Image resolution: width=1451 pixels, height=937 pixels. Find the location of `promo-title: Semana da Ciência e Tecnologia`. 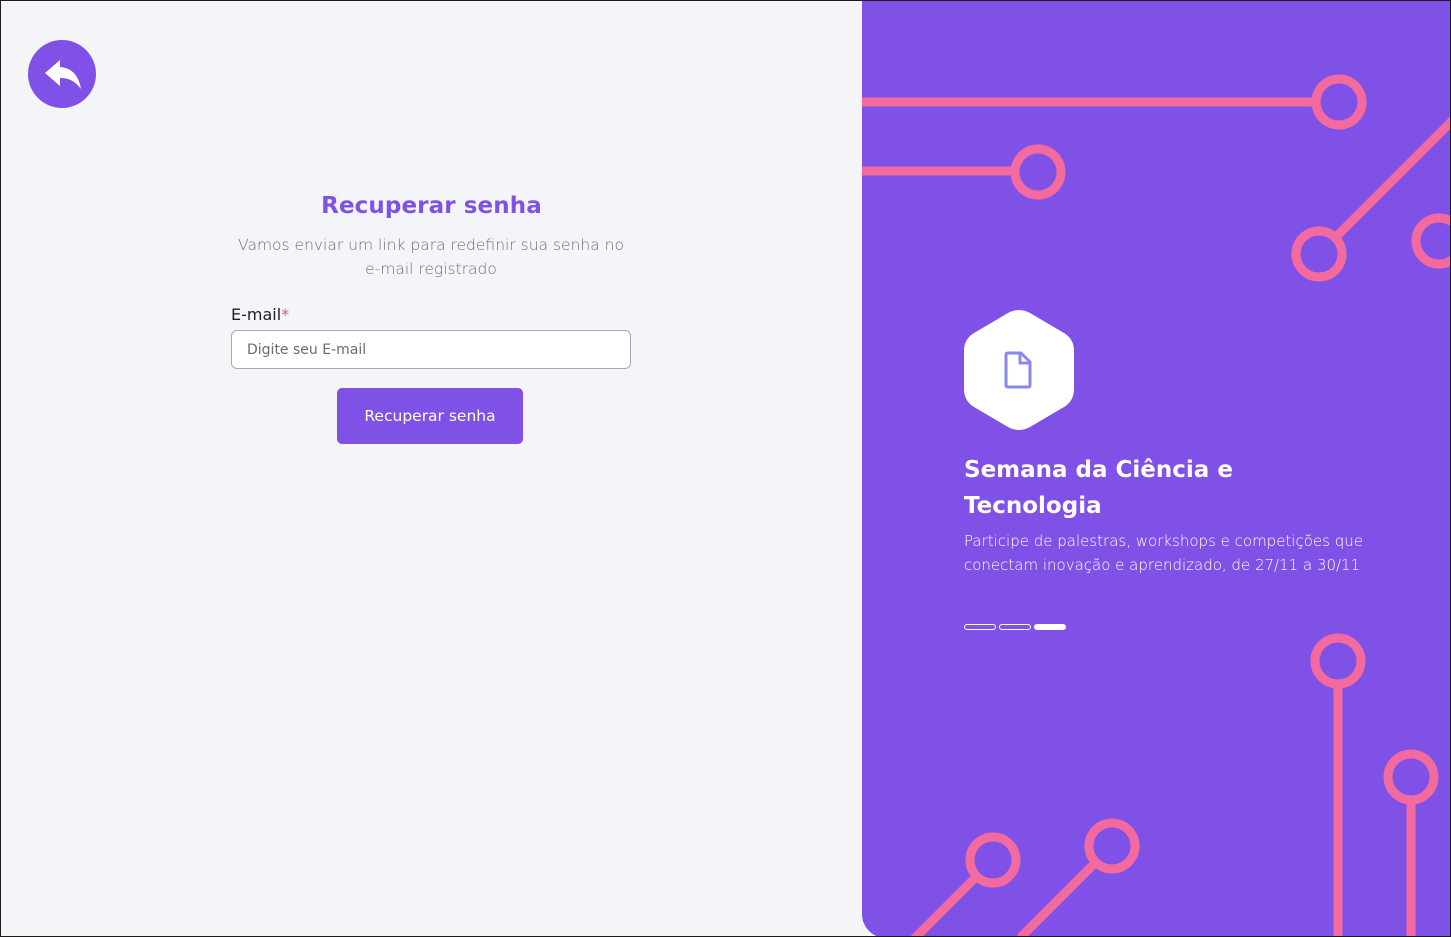

promo-title: Semana da Ciência e Tecnologia is located at coordinates (1098, 488).